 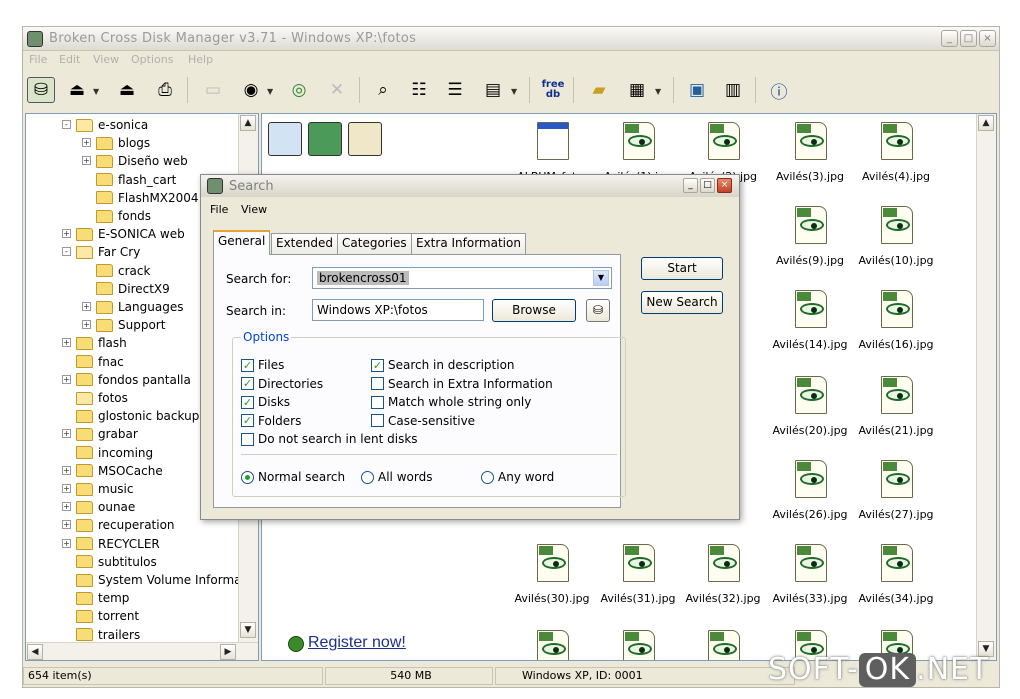 I want to click on drive-picker-icon: ⛁, so click(x=598, y=310).